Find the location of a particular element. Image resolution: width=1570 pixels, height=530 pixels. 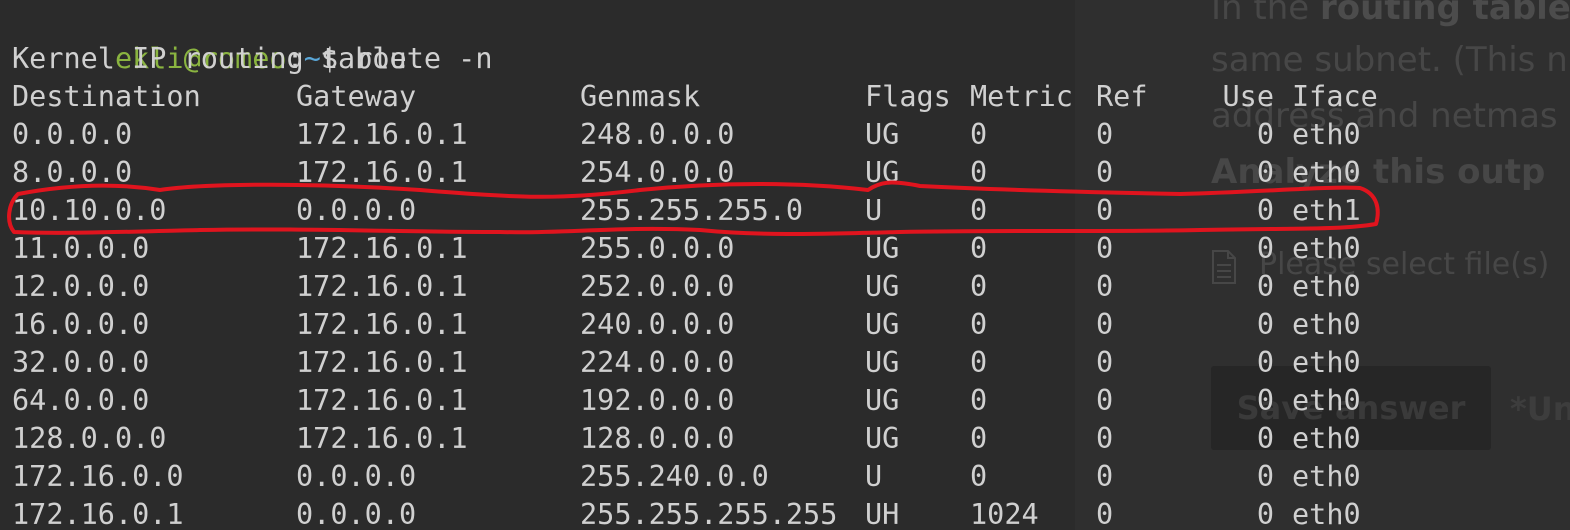

iface-cell: eth1 is located at coordinates (1326, 210).